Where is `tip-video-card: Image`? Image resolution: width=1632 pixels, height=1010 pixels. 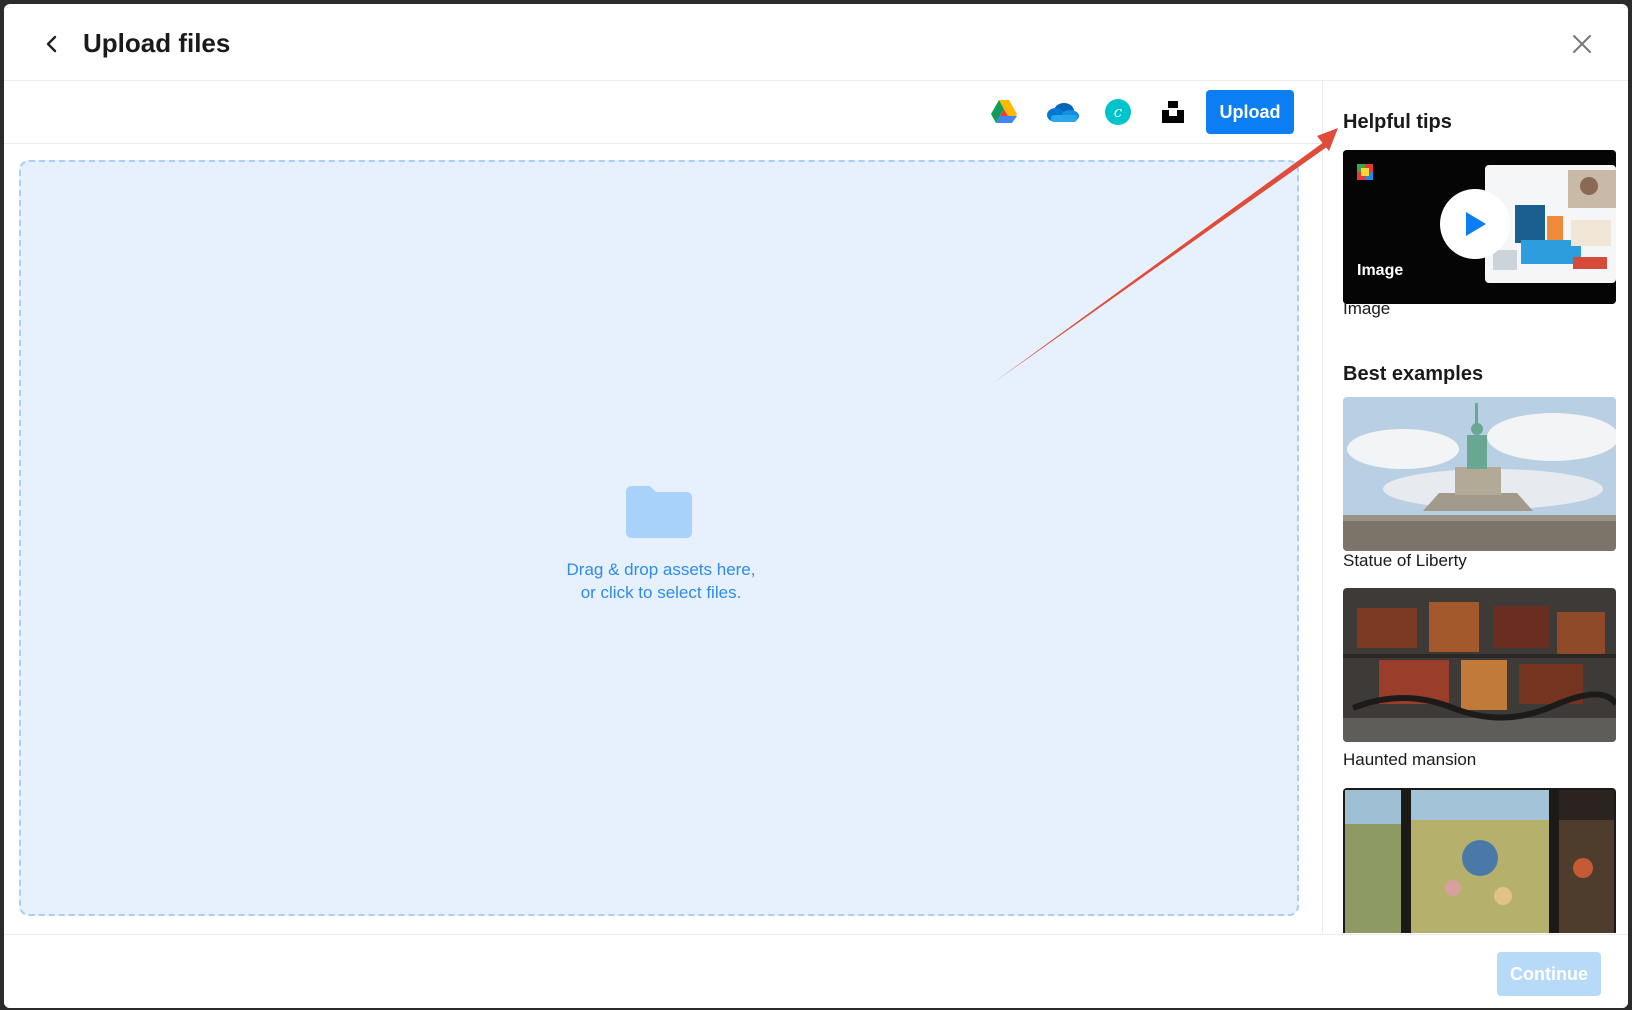 tip-video-card: Image is located at coordinates (1479, 227).